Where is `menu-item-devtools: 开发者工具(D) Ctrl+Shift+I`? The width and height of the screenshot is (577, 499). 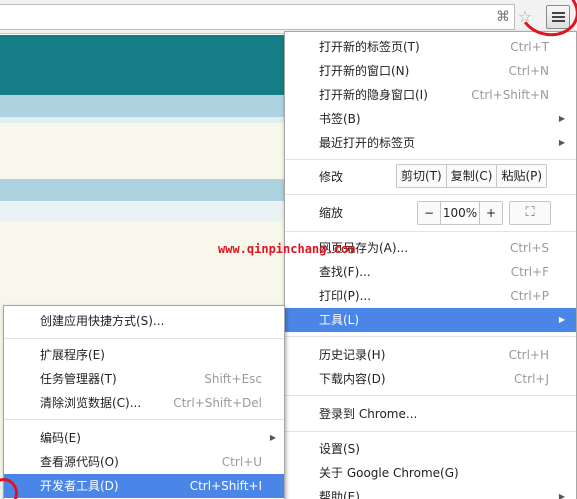 menu-item-devtools: 开发者工具(D) Ctrl+Shift+I is located at coordinates (144, 486).